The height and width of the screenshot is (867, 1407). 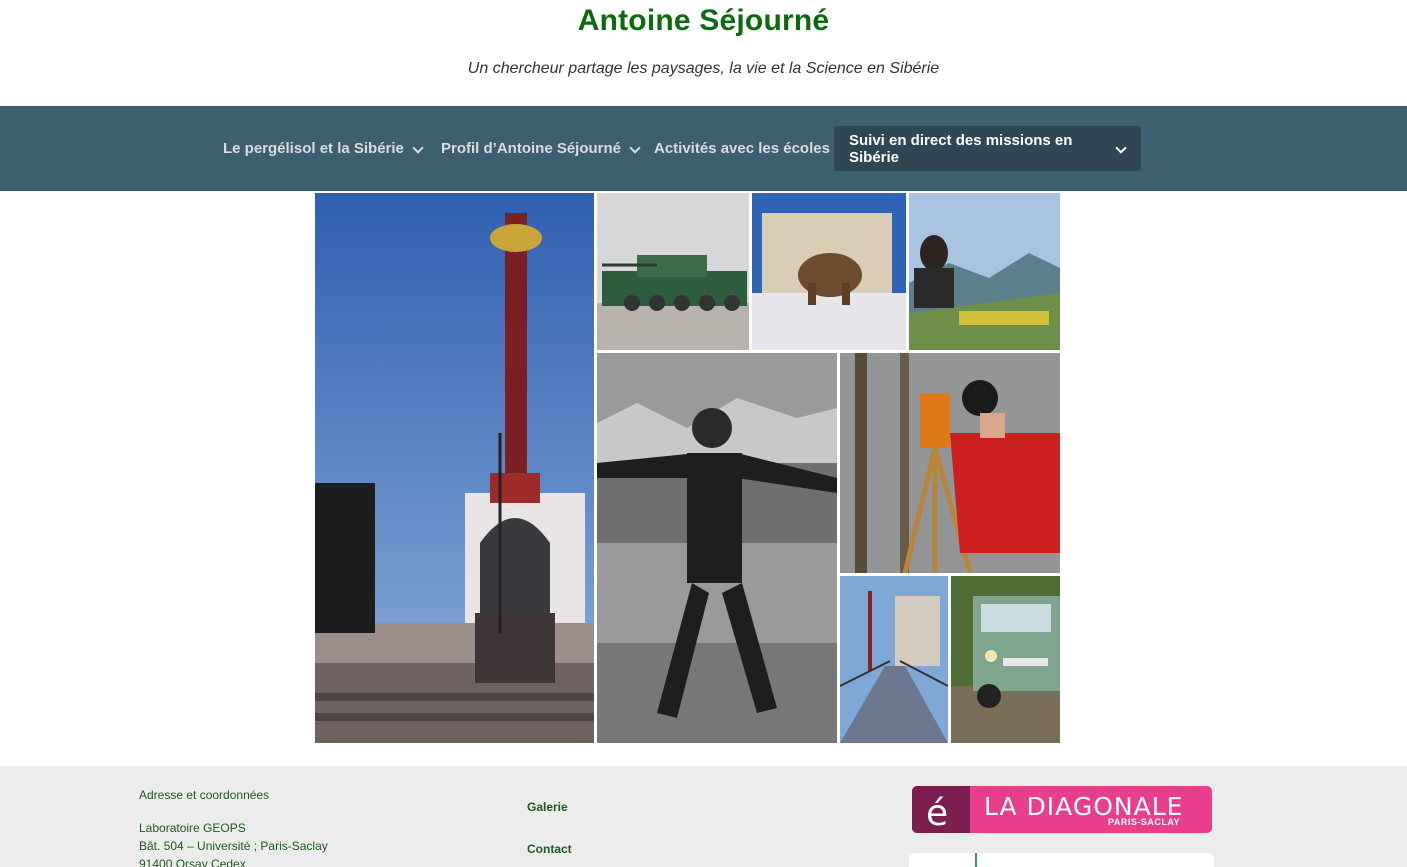 I want to click on partner-logo, so click(x=1061, y=860).